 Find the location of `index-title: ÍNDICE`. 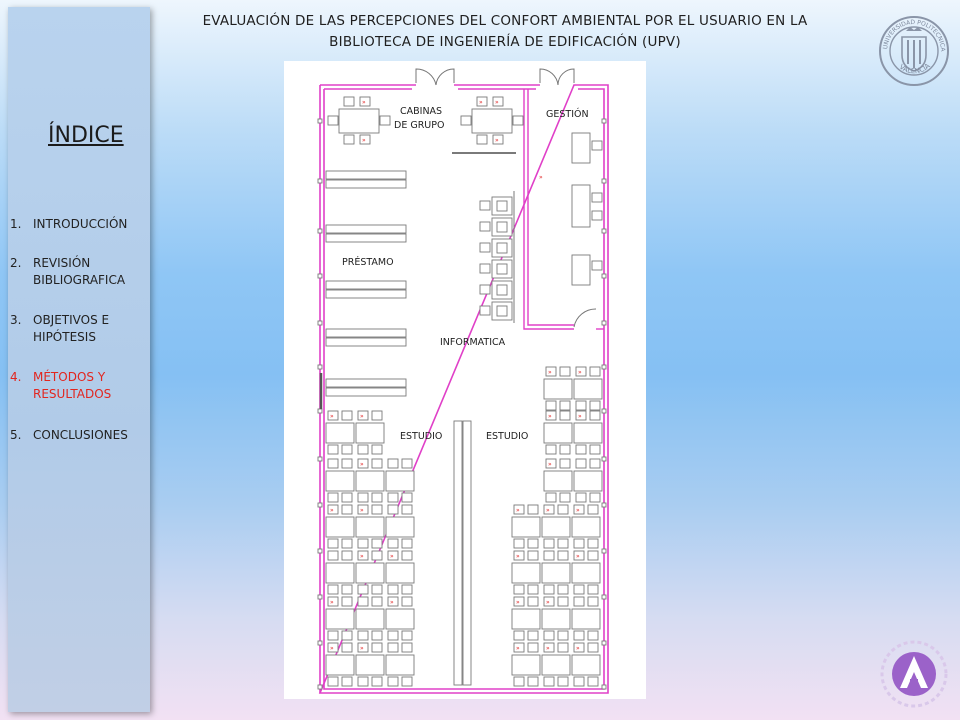

index-title: ÍNDICE is located at coordinates (86, 135).